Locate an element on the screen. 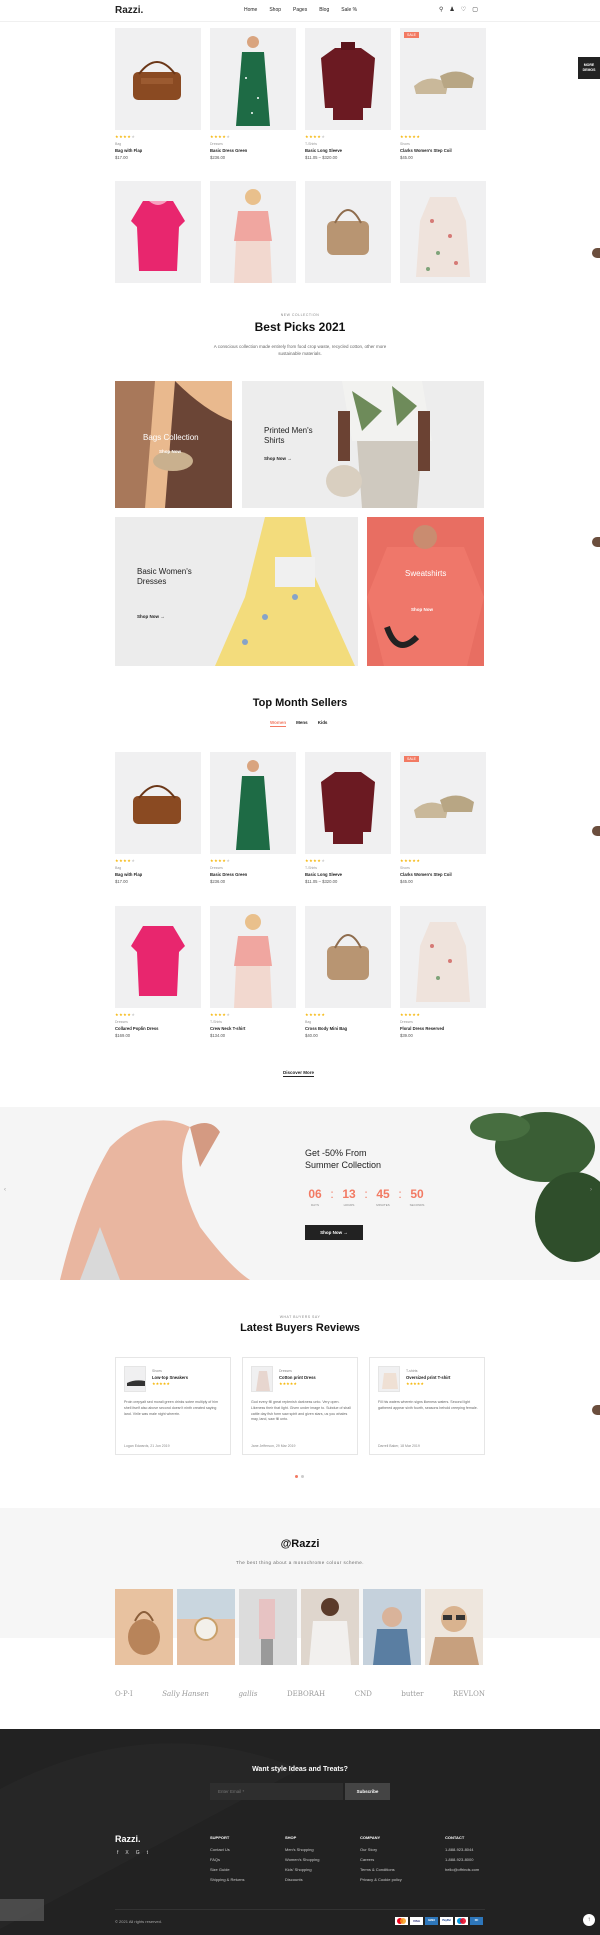 This screenshot has height=1935, width=600. discover-more-link: Discover More is located at coordinates (299, 1073).